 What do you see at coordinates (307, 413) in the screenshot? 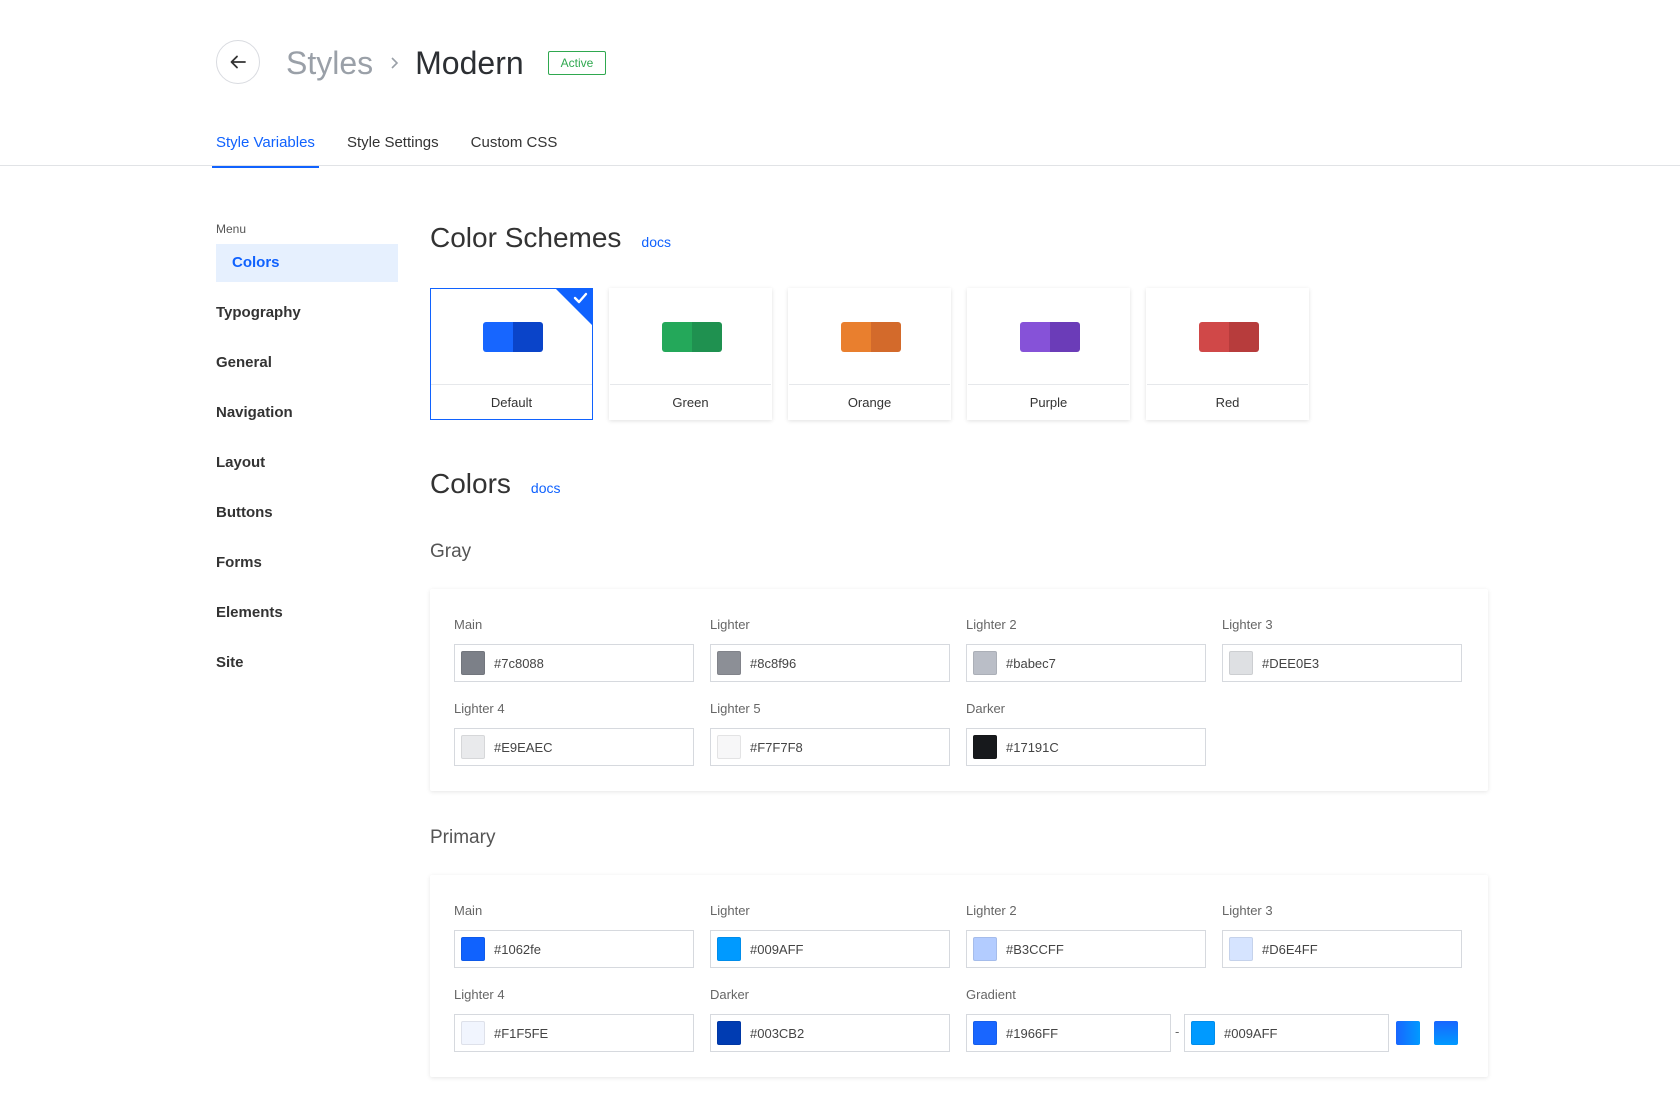
I see `sidebar-item-navigation: Navigation` at bounding box center [307, 413].